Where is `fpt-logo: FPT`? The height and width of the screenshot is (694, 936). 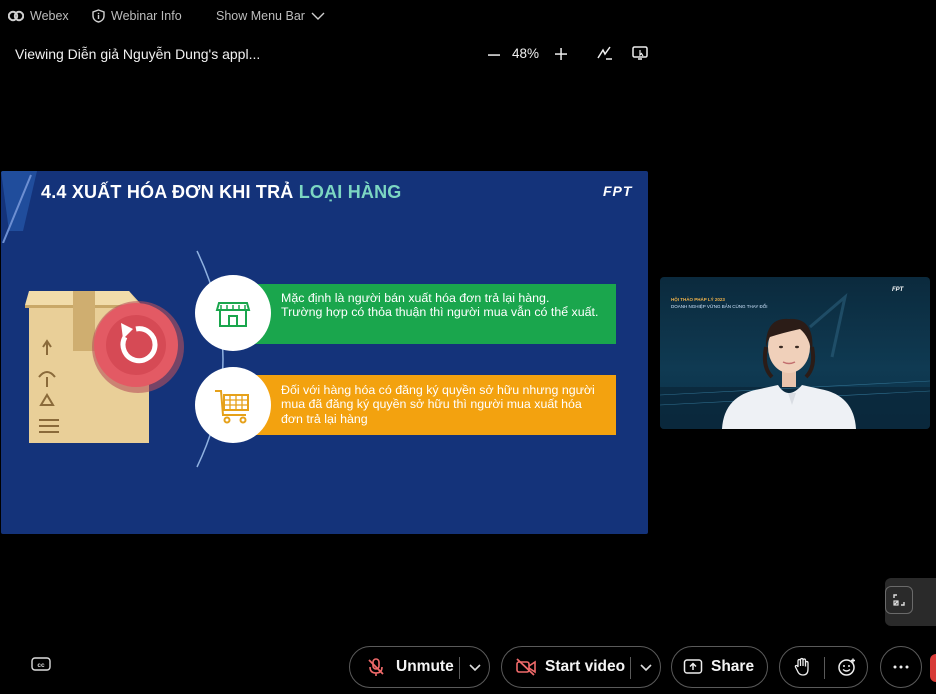 fpt-logo: FPT is located at coordinates (618, 191).